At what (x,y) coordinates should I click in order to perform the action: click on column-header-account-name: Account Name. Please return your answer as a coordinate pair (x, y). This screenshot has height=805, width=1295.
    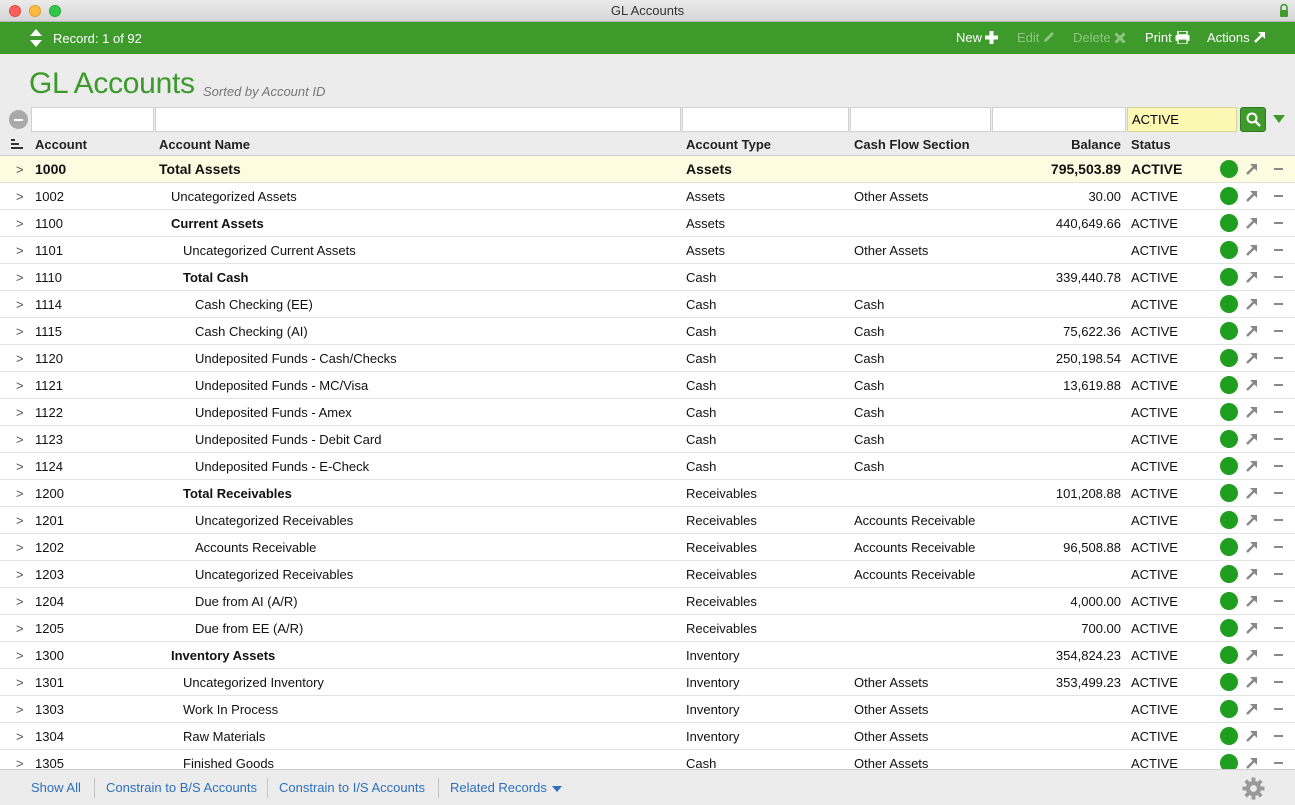
    Looking at the image, I should click on (204, 144).